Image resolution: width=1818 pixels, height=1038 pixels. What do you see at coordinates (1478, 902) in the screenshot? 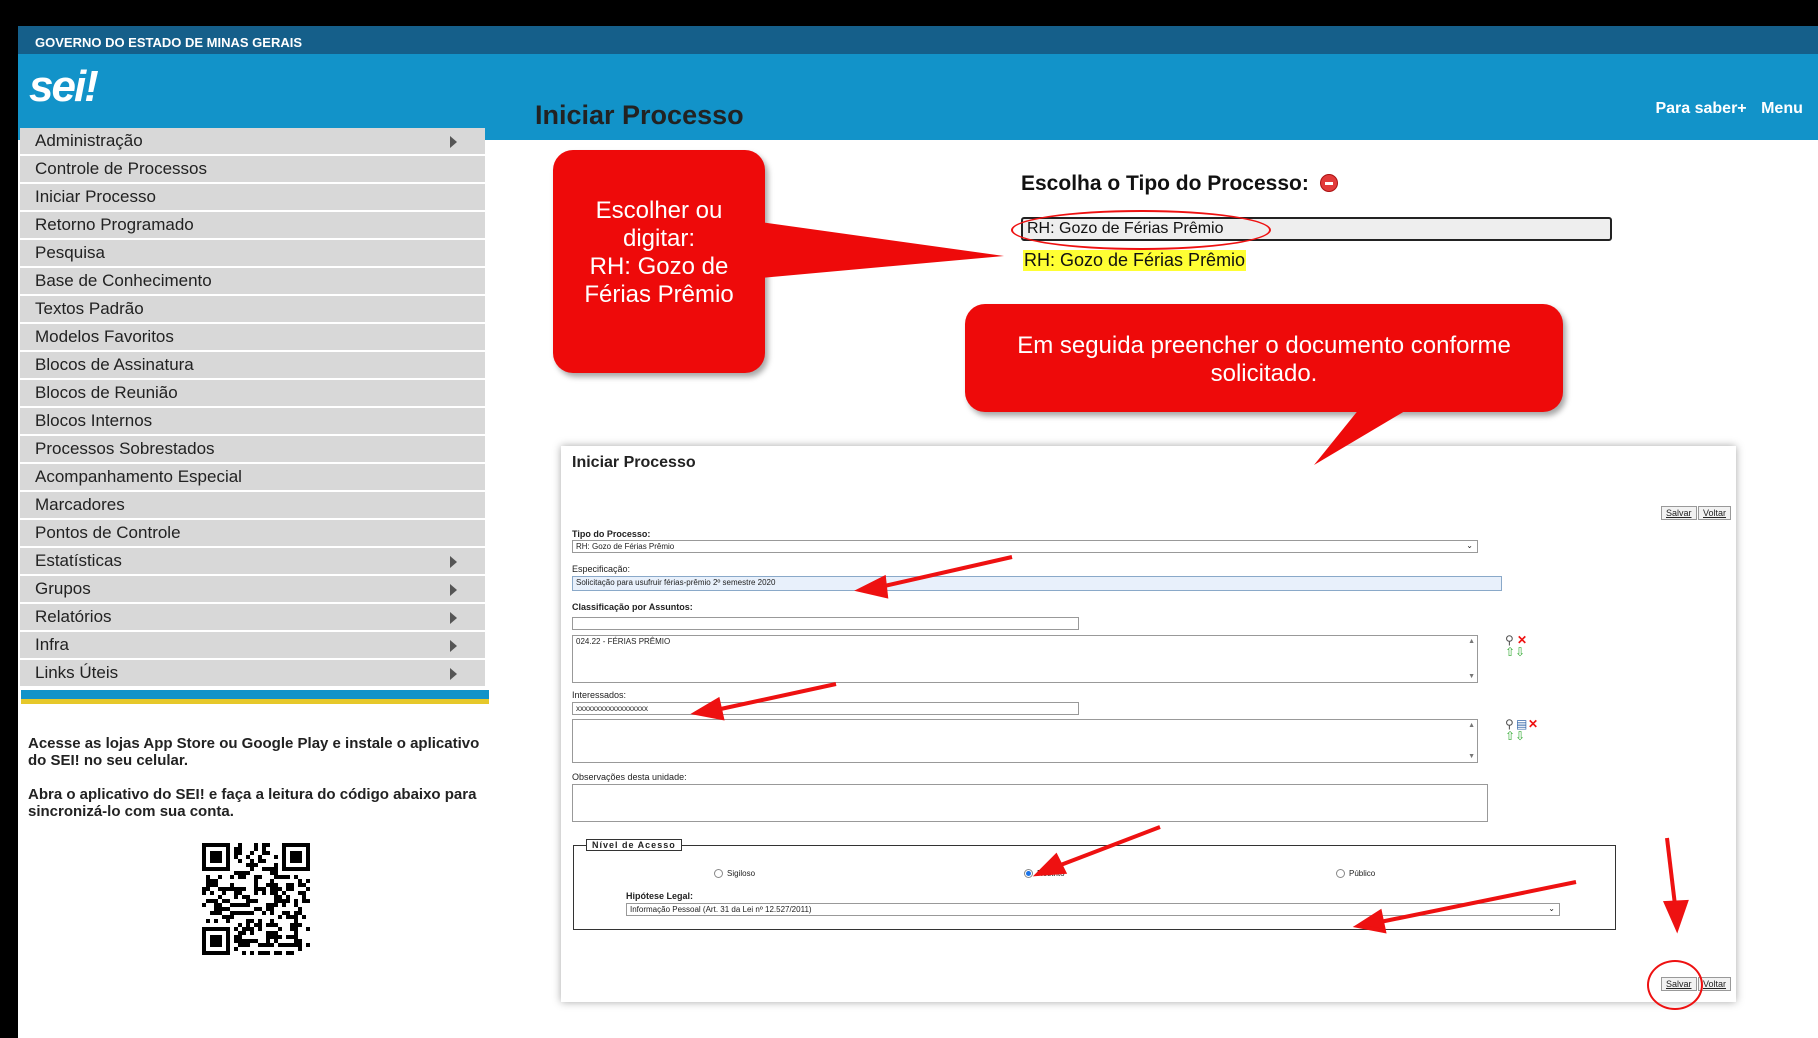
I see `arrow-hipotese` at bounding box center [1478, 902].